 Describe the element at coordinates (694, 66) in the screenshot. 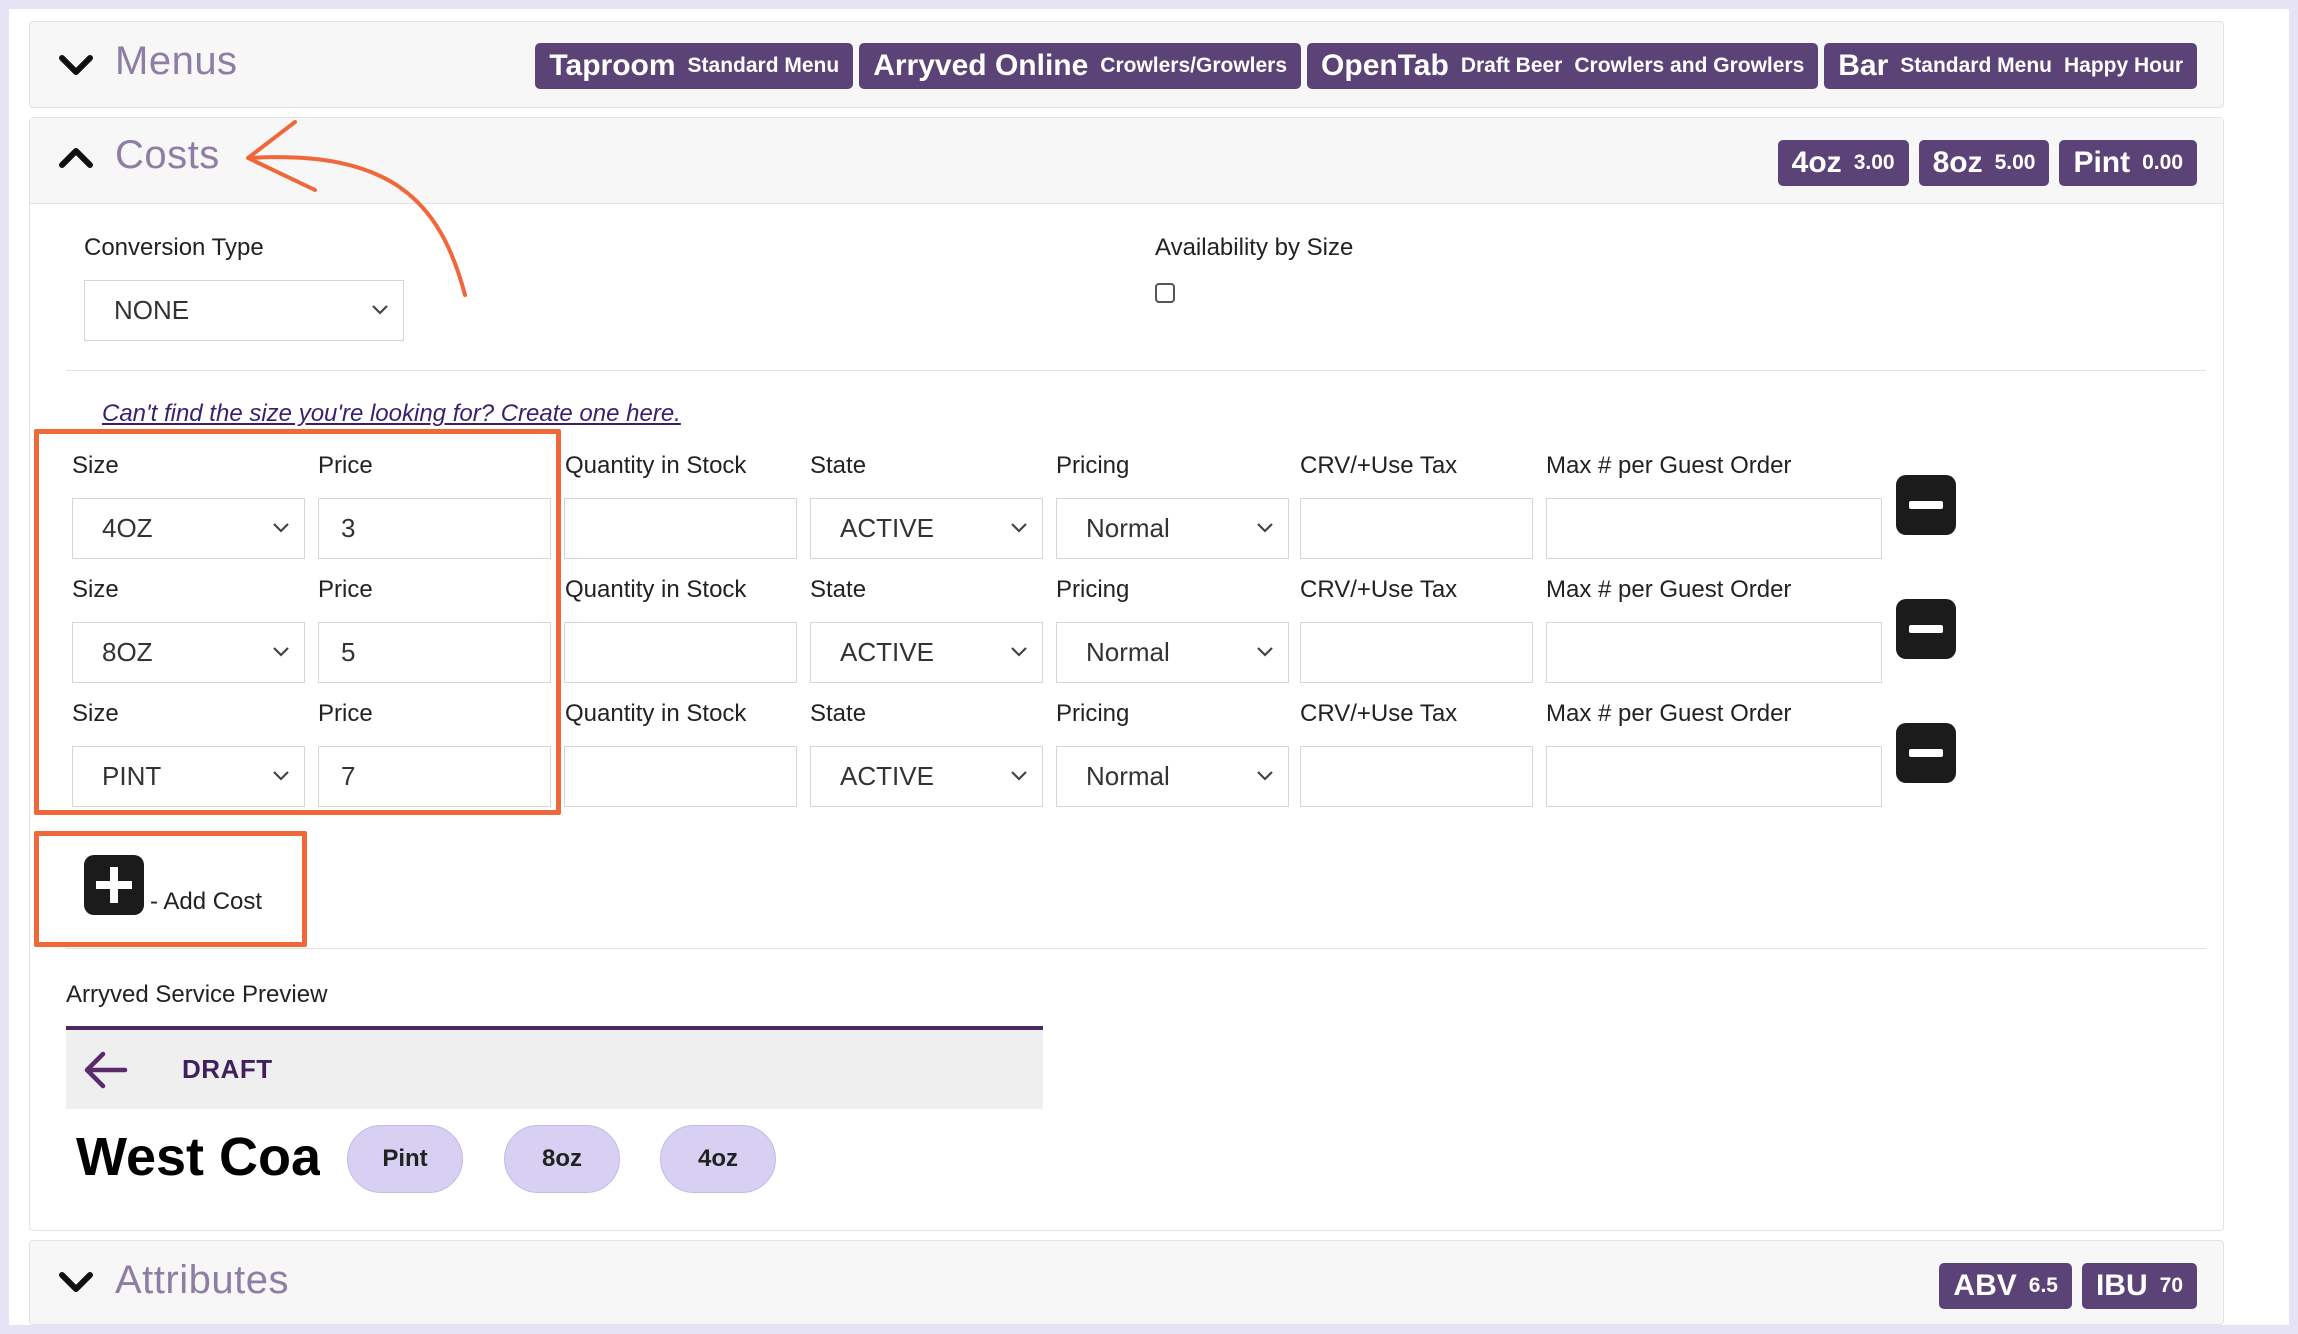

I see `menu-badge-taproom: Taproom Standard Menu` at that location.